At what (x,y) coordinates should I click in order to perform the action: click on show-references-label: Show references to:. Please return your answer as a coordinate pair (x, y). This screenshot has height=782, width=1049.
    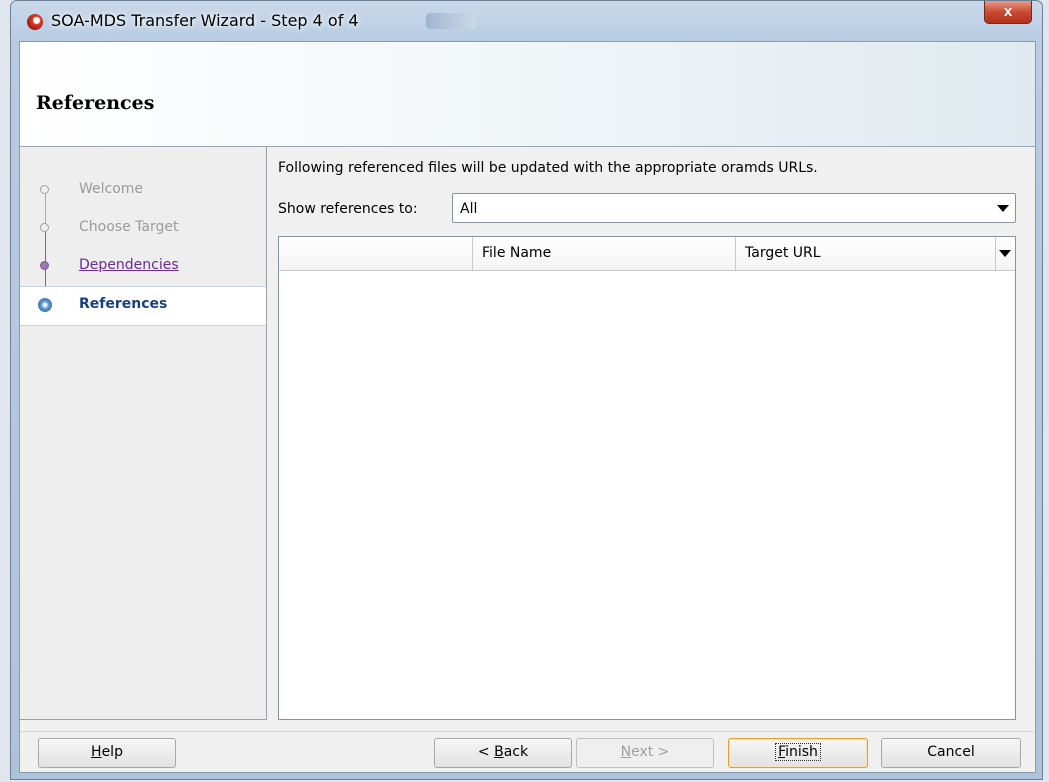
    Looking at the image, I should click on (348, 209).